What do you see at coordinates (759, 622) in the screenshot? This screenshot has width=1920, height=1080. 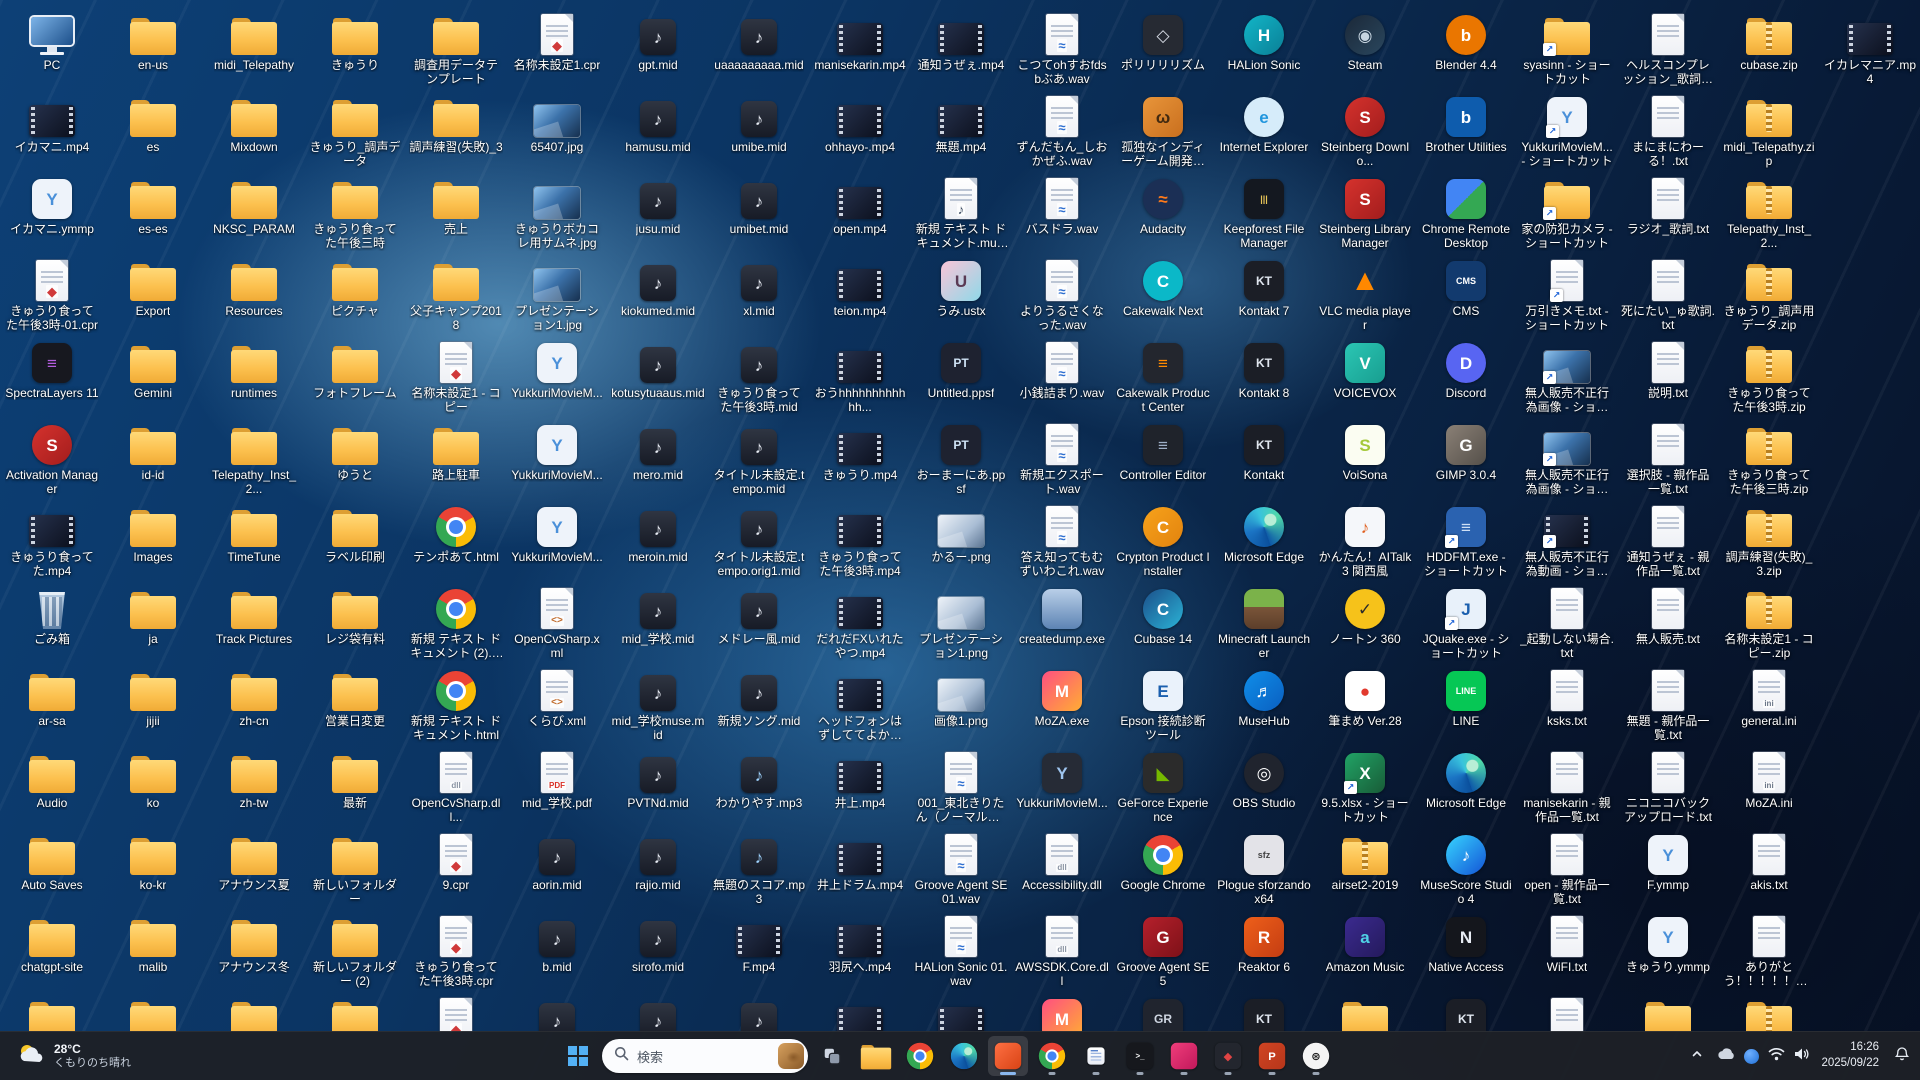 I see `desktop-icon: ♪ メドレー風.mid` at bounding box center [759, 622].